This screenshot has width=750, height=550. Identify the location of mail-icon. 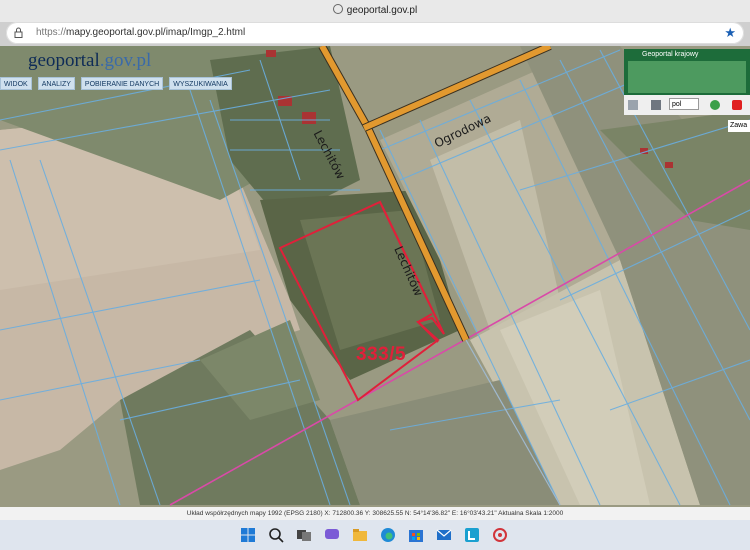
(444, 535).